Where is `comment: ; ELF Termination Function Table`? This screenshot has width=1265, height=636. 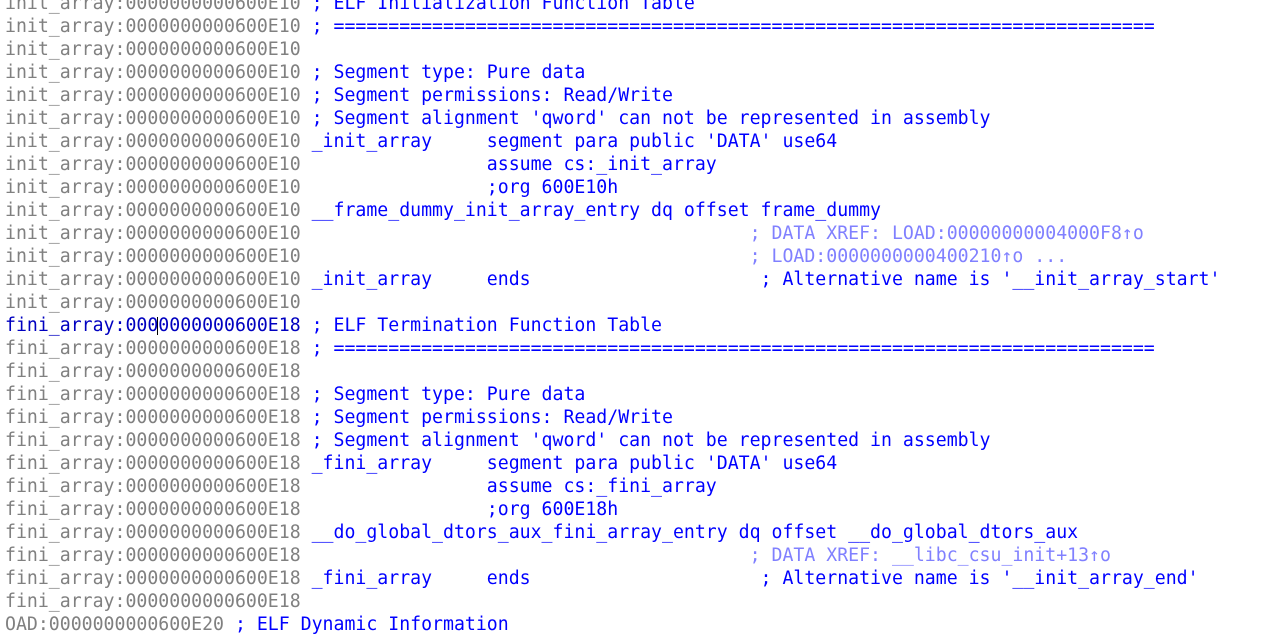 comment: ; ELF Termination Function Table is located at coordinates (481, 325).